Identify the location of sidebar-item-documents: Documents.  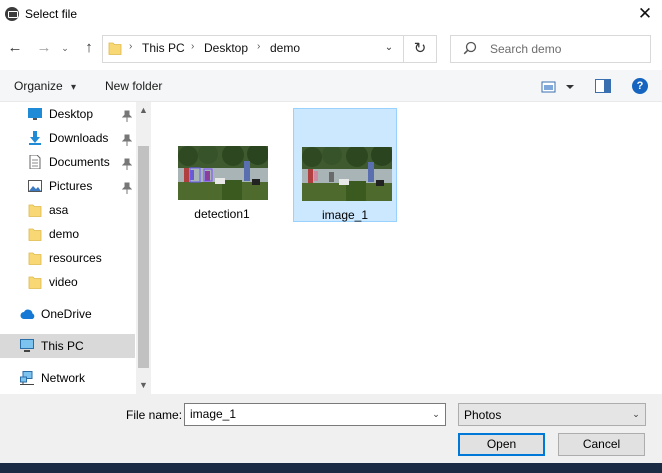
(67, 162).